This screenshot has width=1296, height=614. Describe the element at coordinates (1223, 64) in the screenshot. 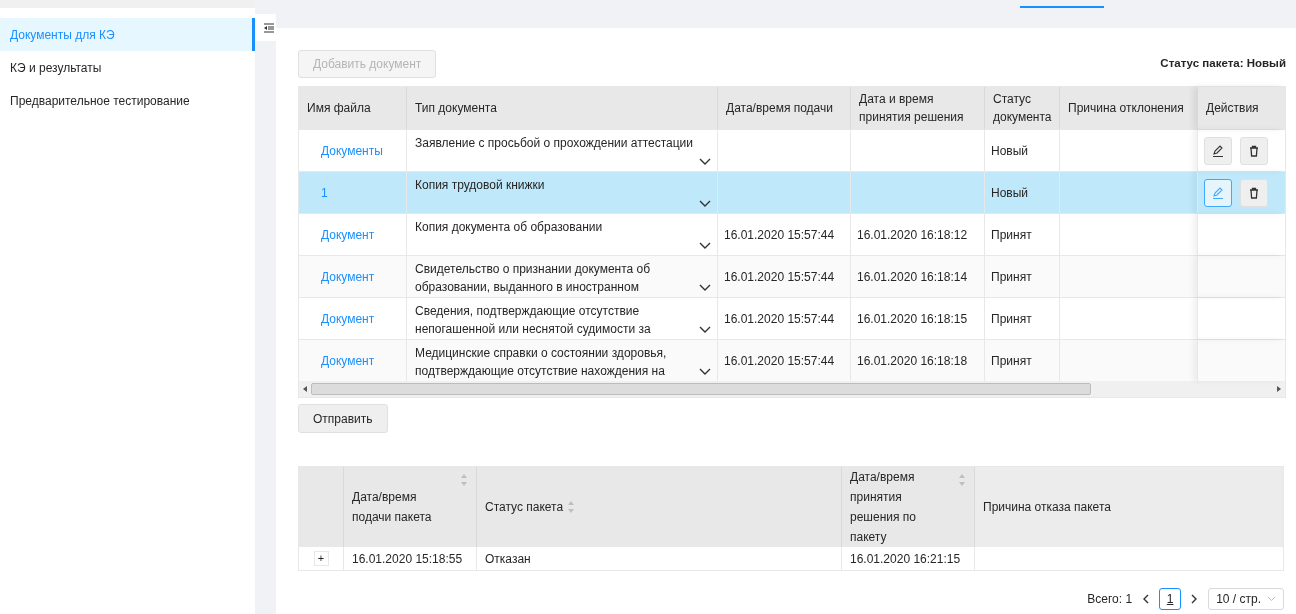

I see `package-status: Статус пакета: Новый` at that location.